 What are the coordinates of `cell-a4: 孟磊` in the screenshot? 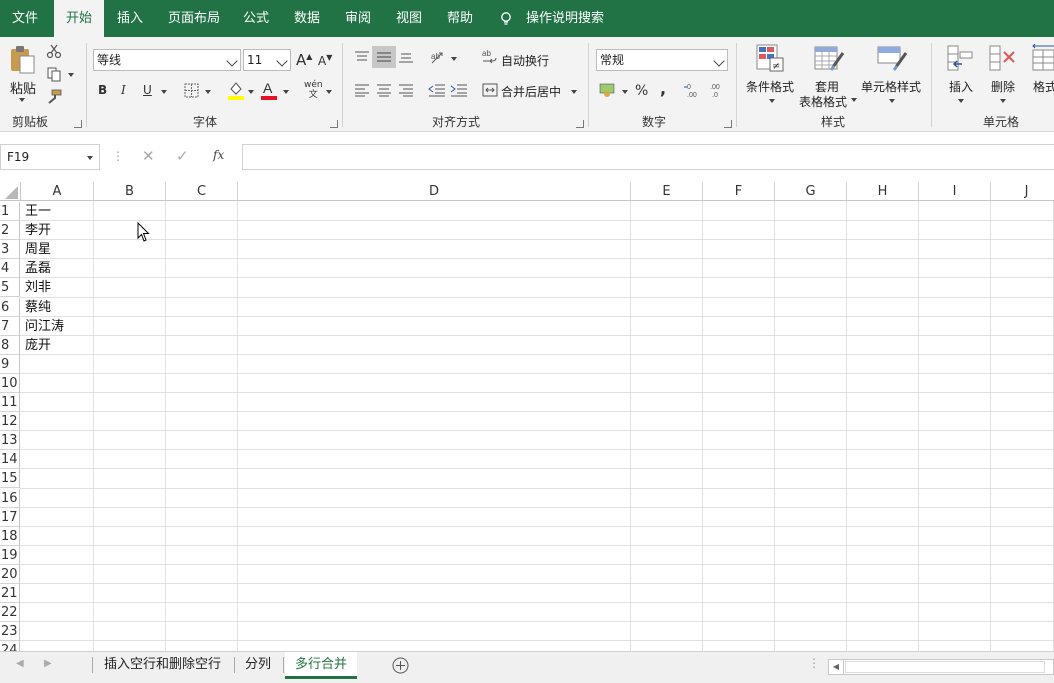 It's located at (36, 268).